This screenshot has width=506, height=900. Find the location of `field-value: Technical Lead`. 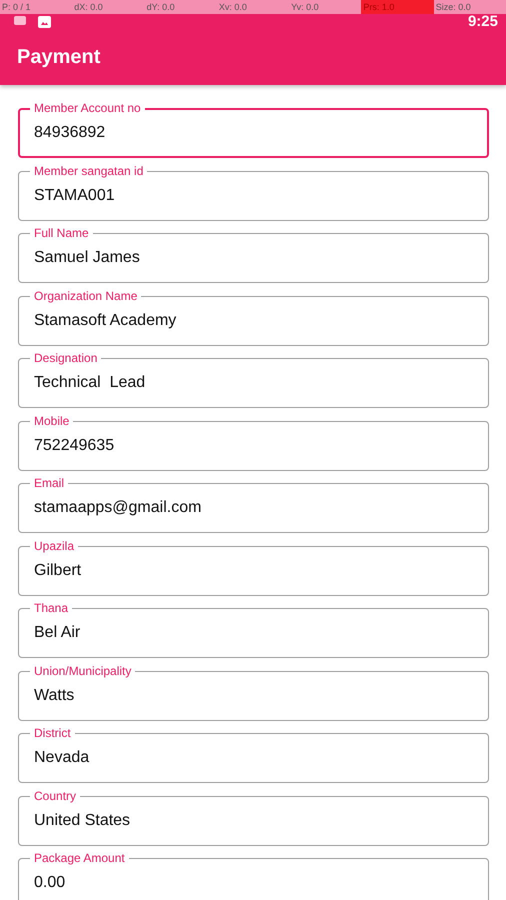

field-value: Technical Lead is located at coordinates (90, 383).